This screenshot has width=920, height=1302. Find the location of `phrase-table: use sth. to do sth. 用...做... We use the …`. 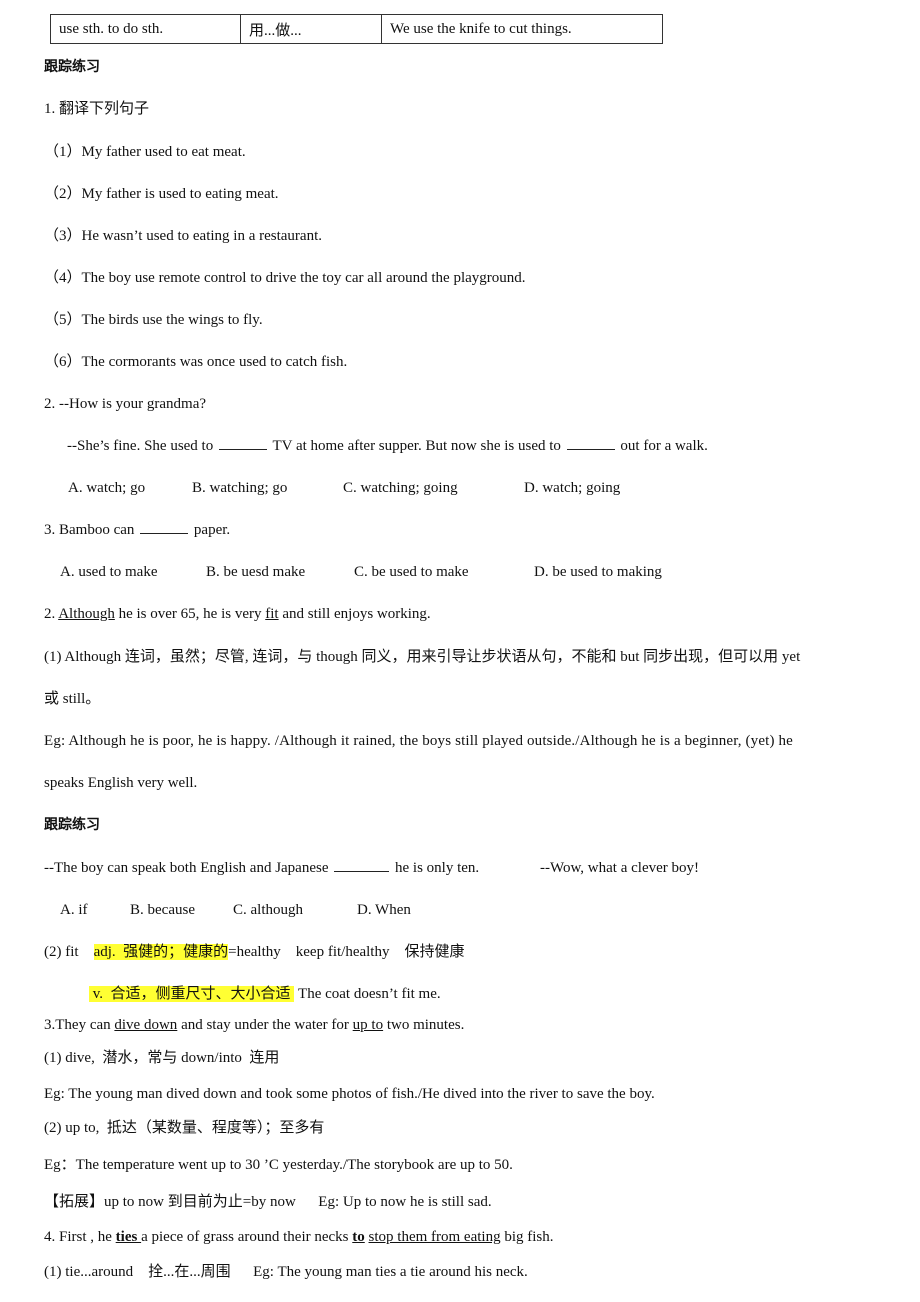

phrase-table: use sth. to do sth. 用...做... We use the … is located at coordinates (356, 29).